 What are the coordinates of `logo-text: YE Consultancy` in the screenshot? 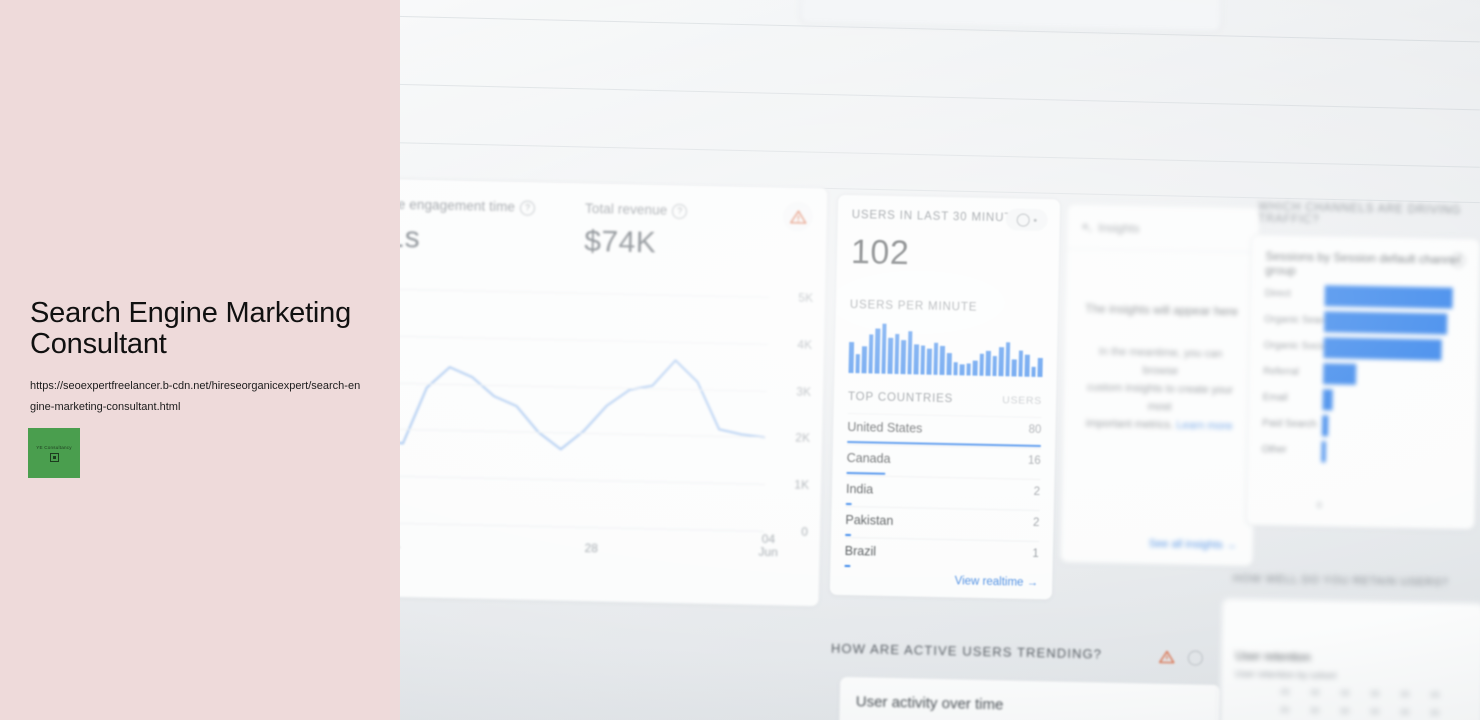 It's located at (54, 447).